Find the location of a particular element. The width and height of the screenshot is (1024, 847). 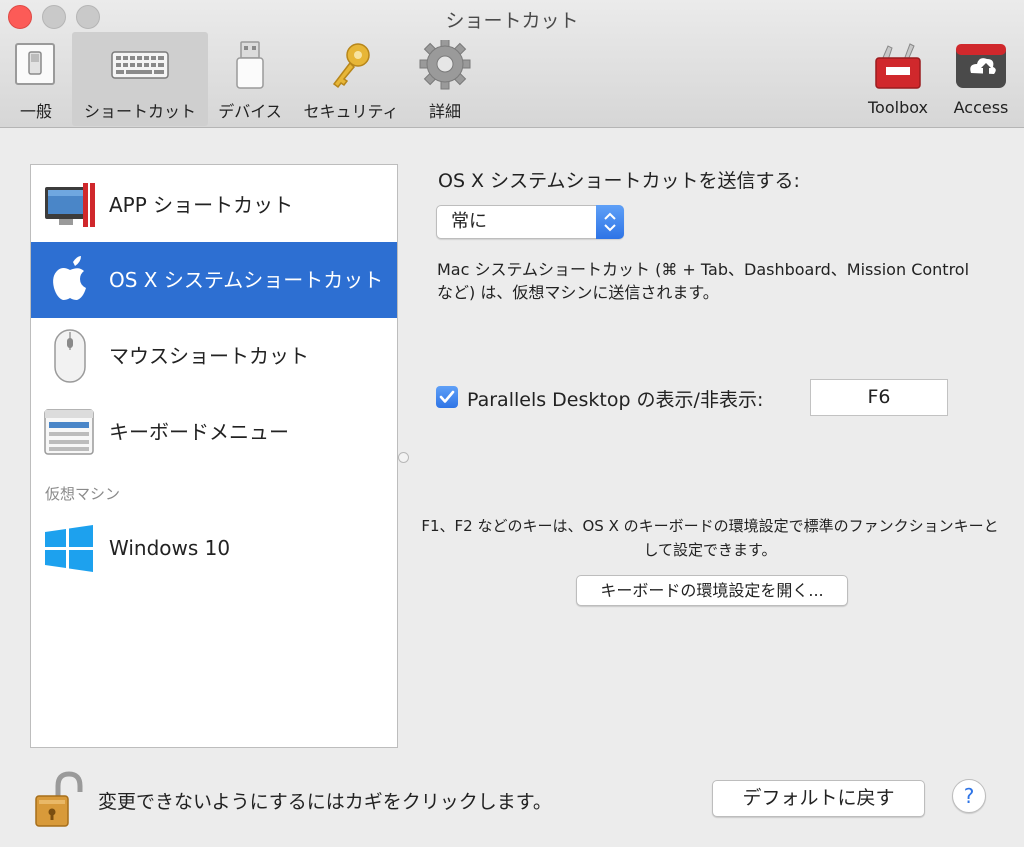

usb-icon is located at coordinates (250, 65).